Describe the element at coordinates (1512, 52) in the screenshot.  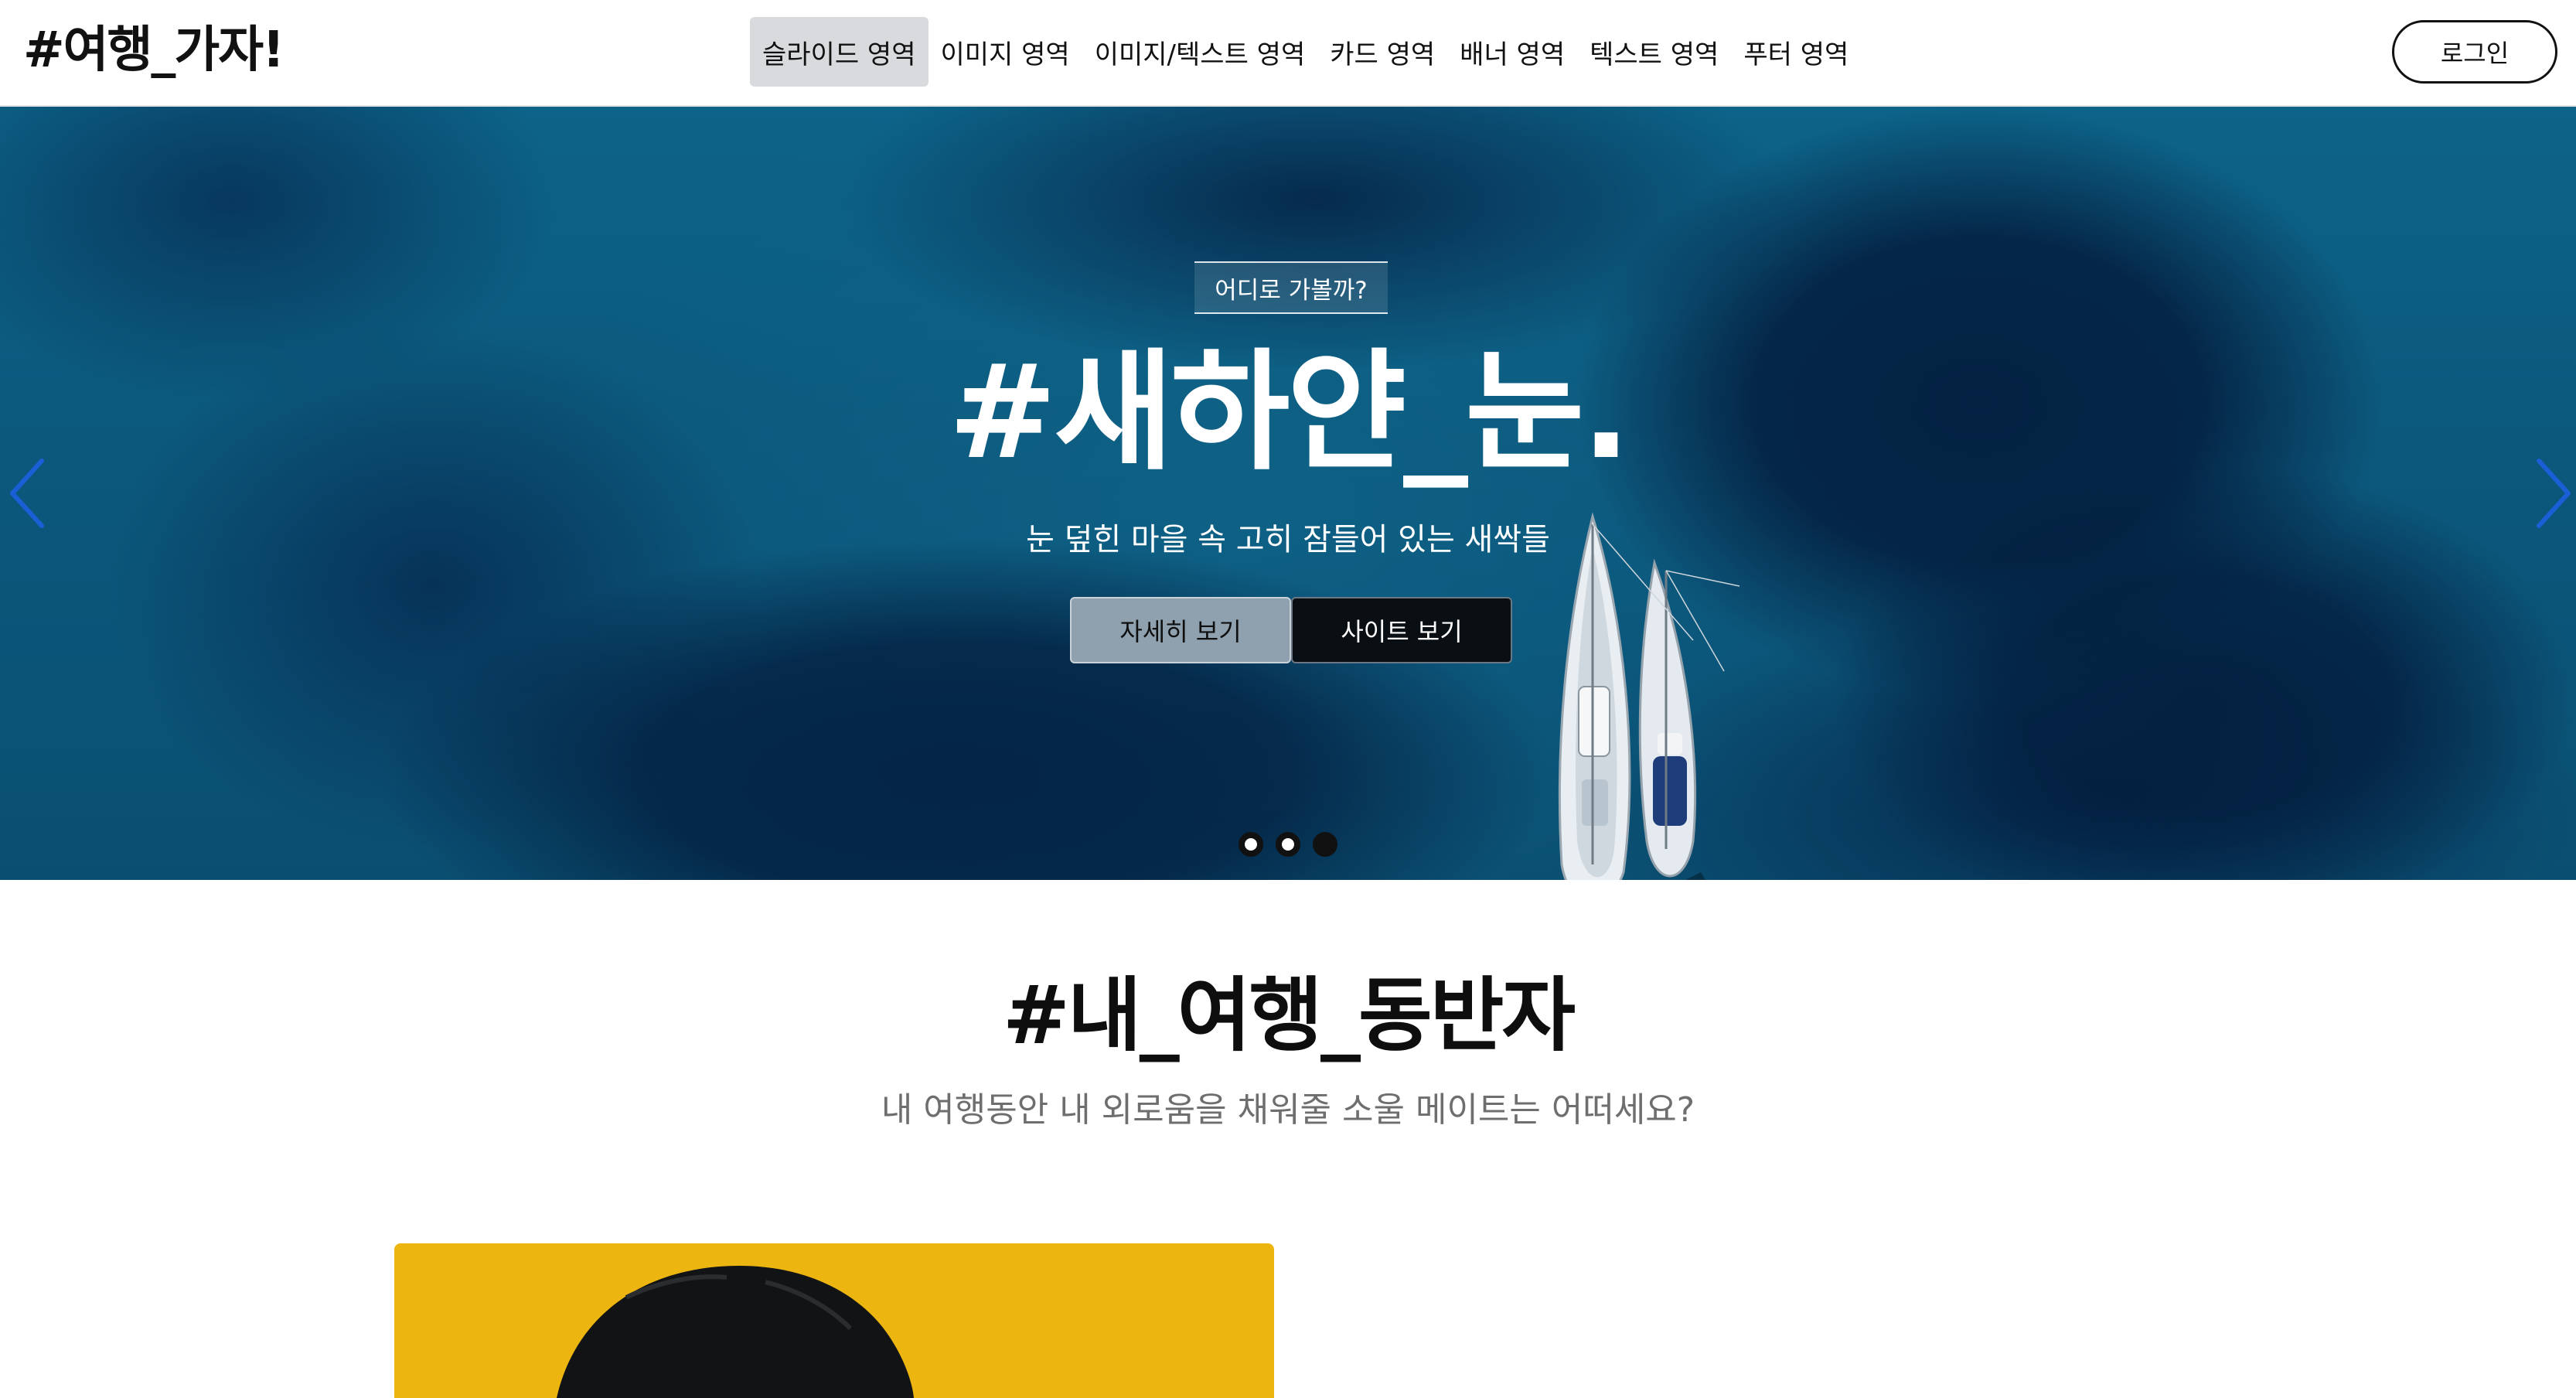
I see `nav-item-banner: 배너 영역` at that location.